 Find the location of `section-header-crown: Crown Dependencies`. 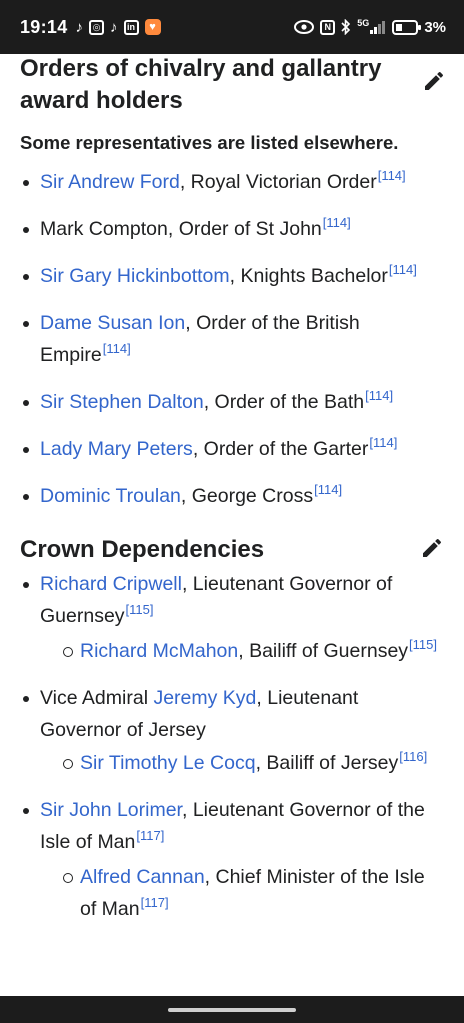

section-header-crown: Crown Dependencies is located at coordinates (232, 550).